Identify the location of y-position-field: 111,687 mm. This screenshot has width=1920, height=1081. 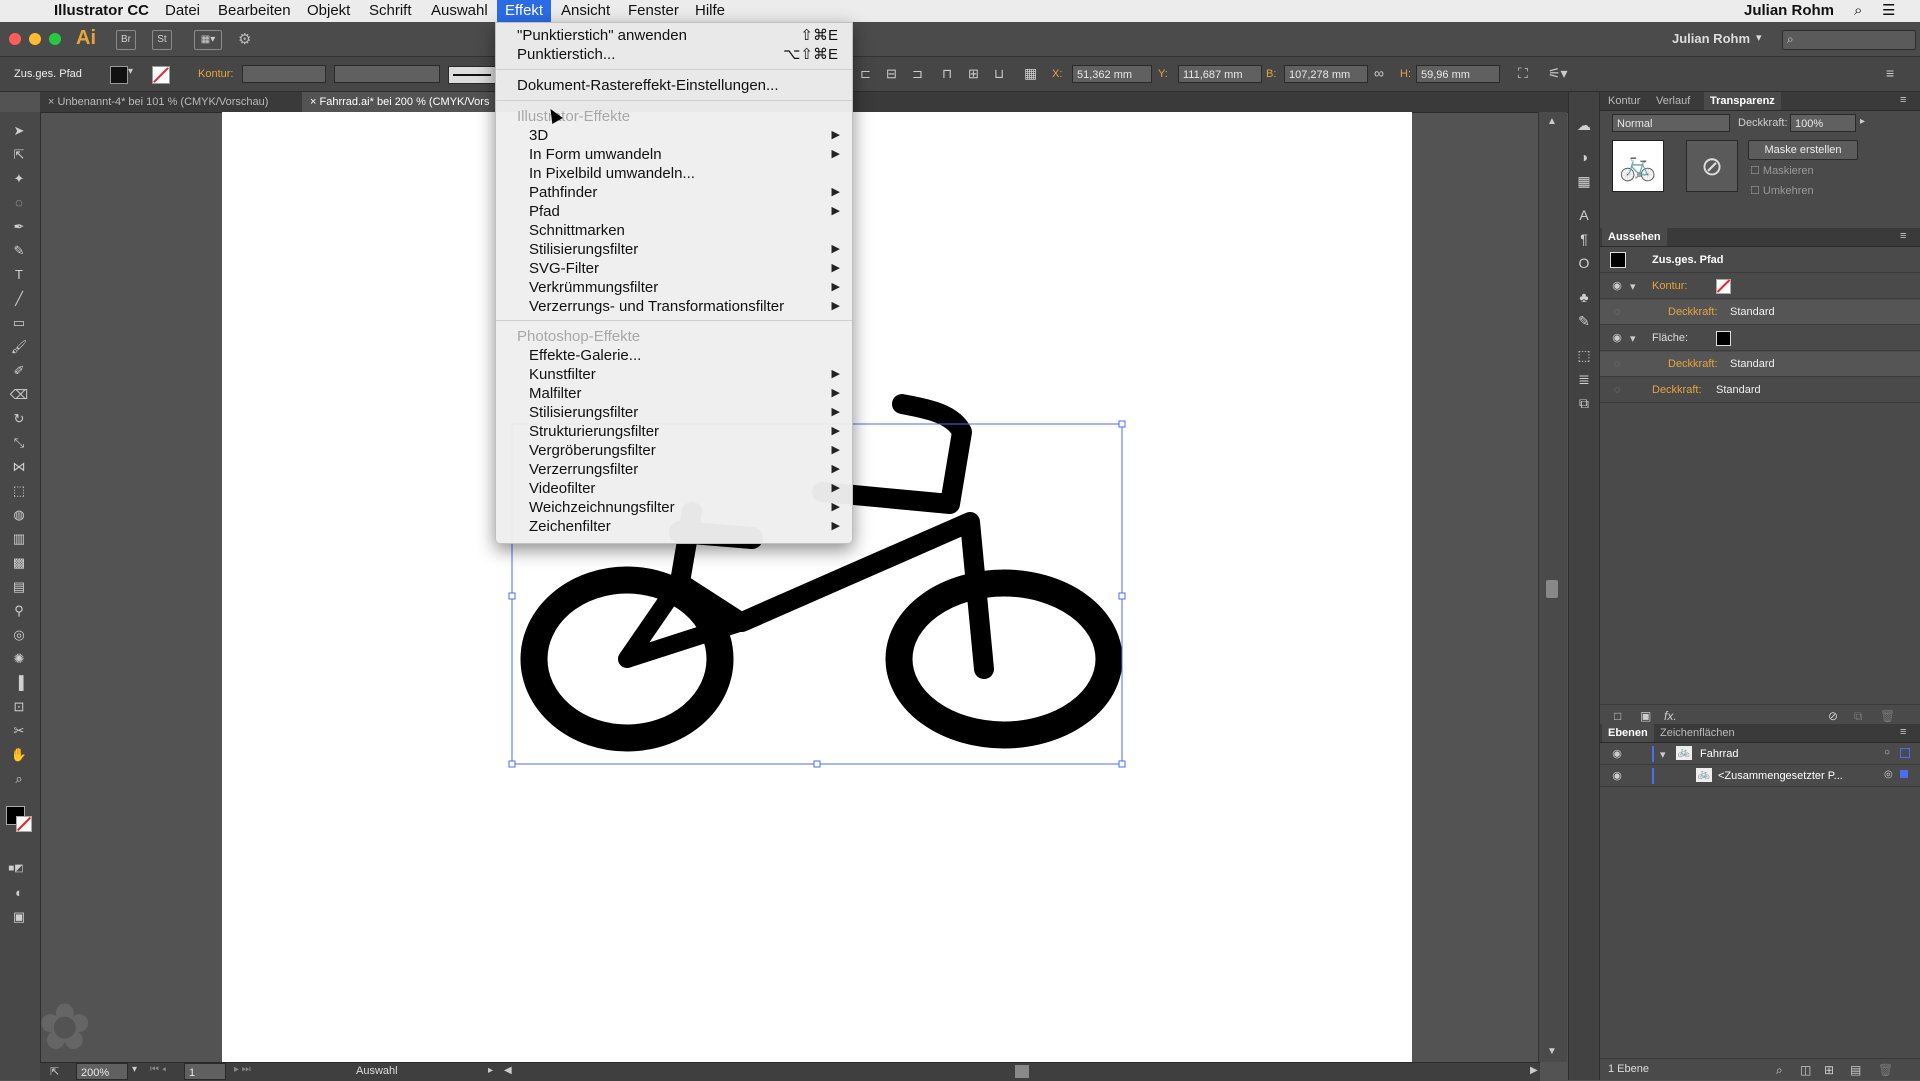
(1220, 74).